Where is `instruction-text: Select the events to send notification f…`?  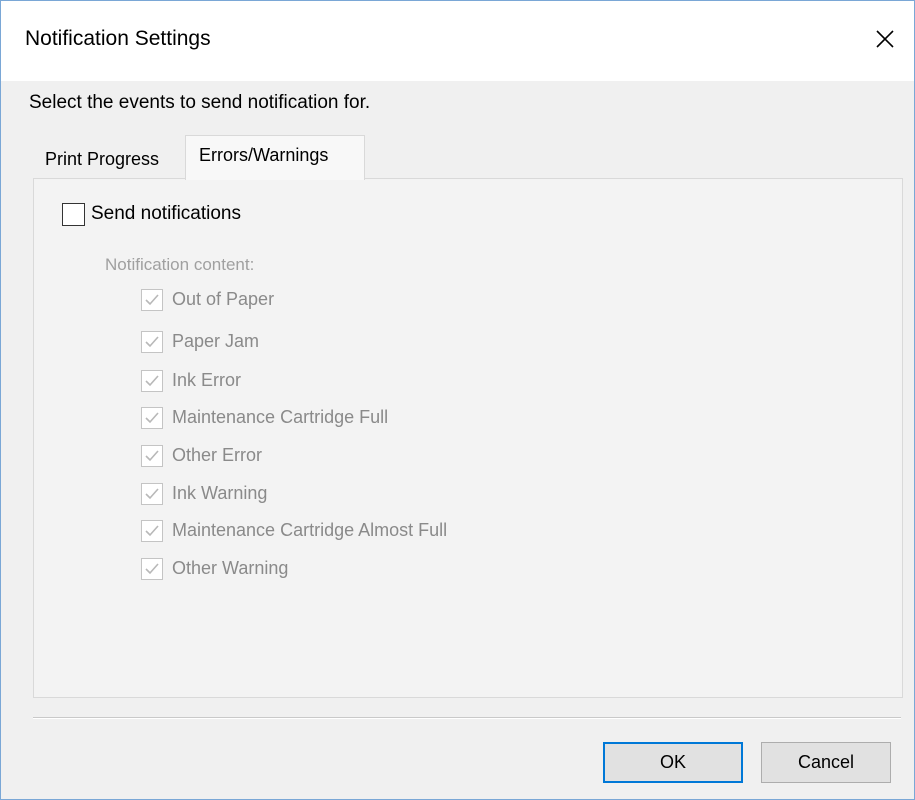
instruction-text: Select the events to send notification f… is located at coordinates (200, 102).